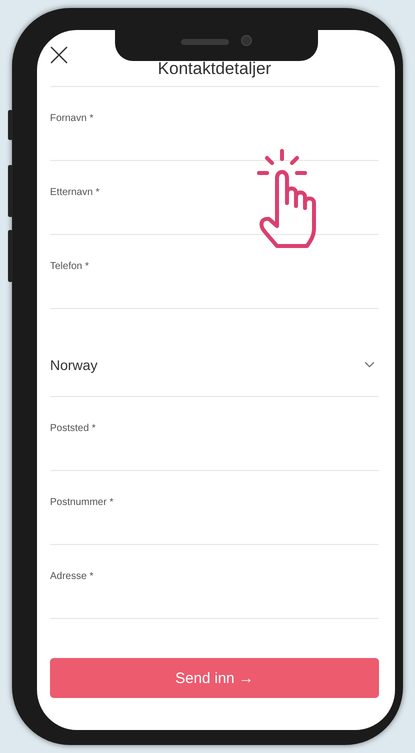  Describe the element at coordinates (82, 503) in the screenshot. I see `field-label: Postnummer *` at that location.